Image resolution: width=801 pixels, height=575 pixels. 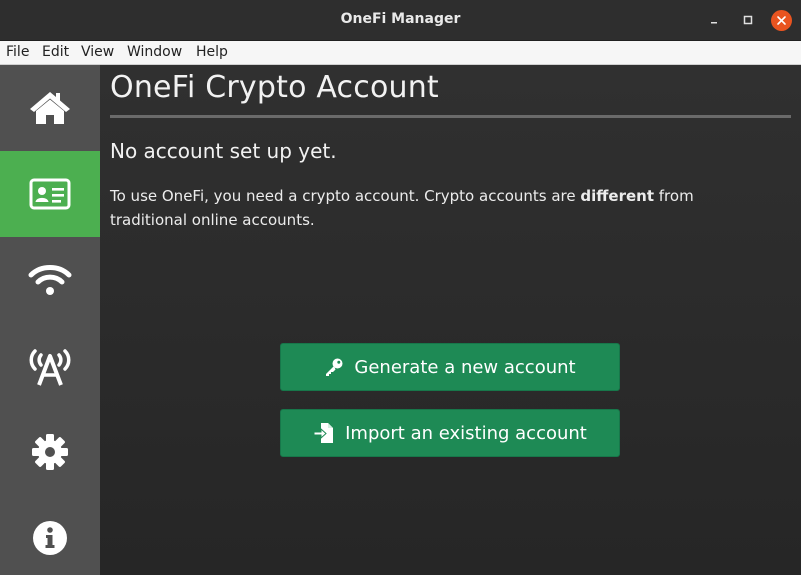 I want to click on title-divider, so click(x=450, y=116).